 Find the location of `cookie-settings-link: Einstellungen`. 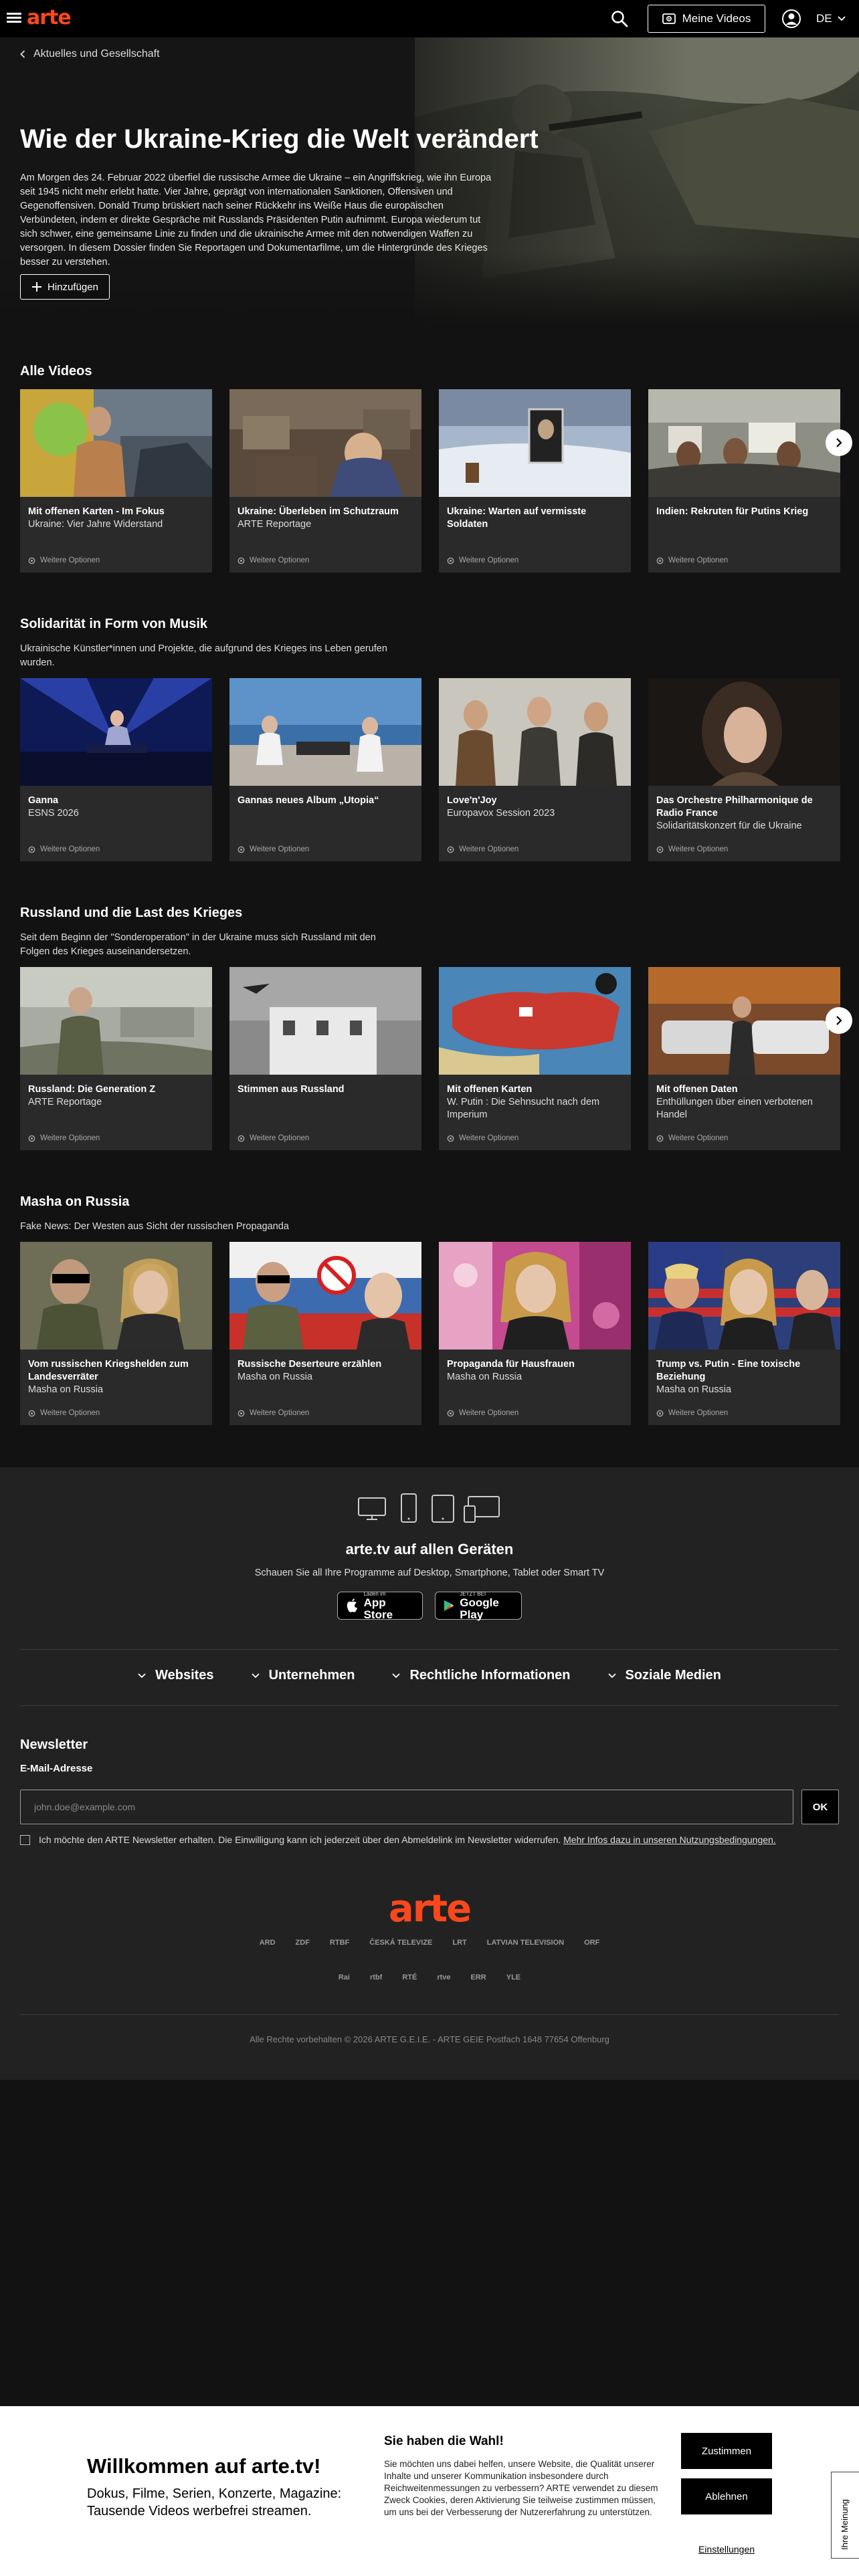

cookie-settings-link: Einstellungen is located at coordinates (726, 2549).